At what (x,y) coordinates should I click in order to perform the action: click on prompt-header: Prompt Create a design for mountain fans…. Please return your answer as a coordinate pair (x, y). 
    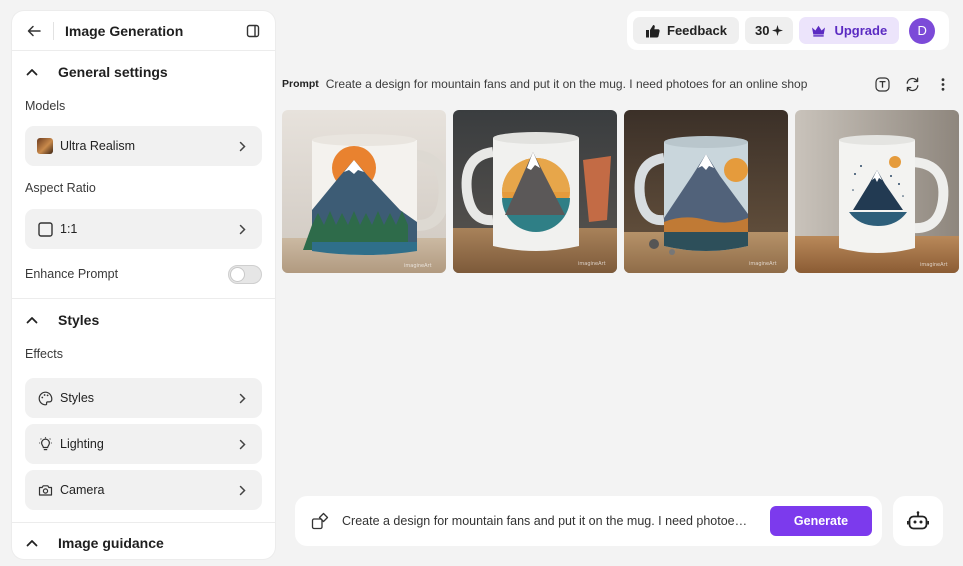
    Looking at the image, I should click on (617, 84).